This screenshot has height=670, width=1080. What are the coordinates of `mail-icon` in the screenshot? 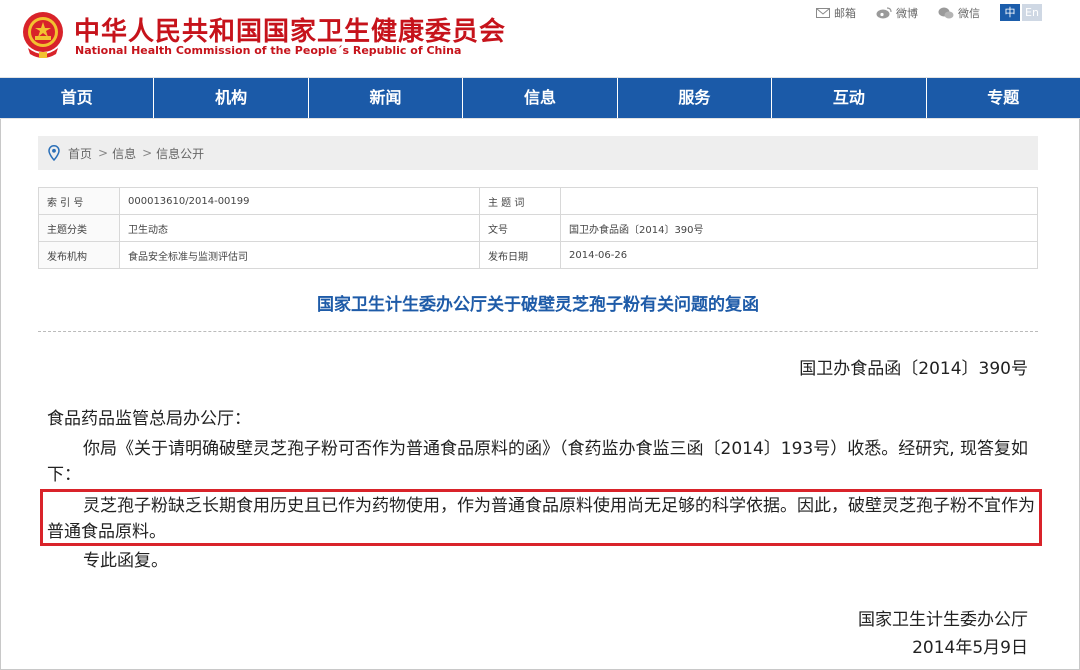 It's located at (823, 12).